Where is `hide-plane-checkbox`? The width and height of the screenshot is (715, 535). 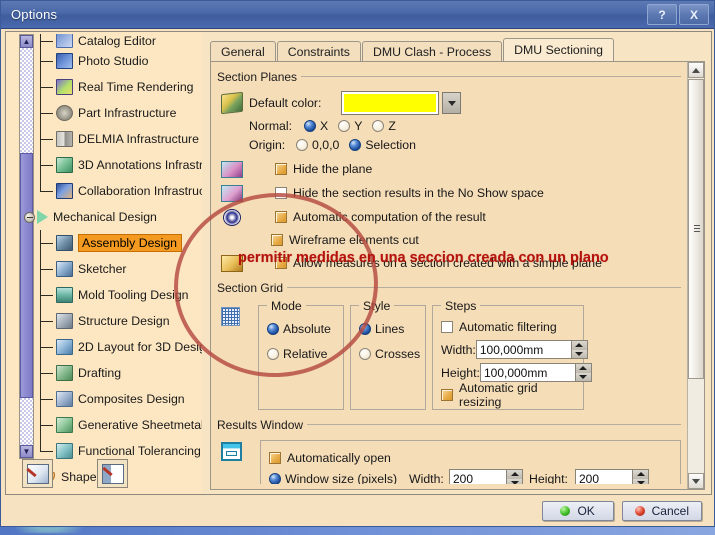
hide-plane-checkbox is located at coordinates (281, 169).